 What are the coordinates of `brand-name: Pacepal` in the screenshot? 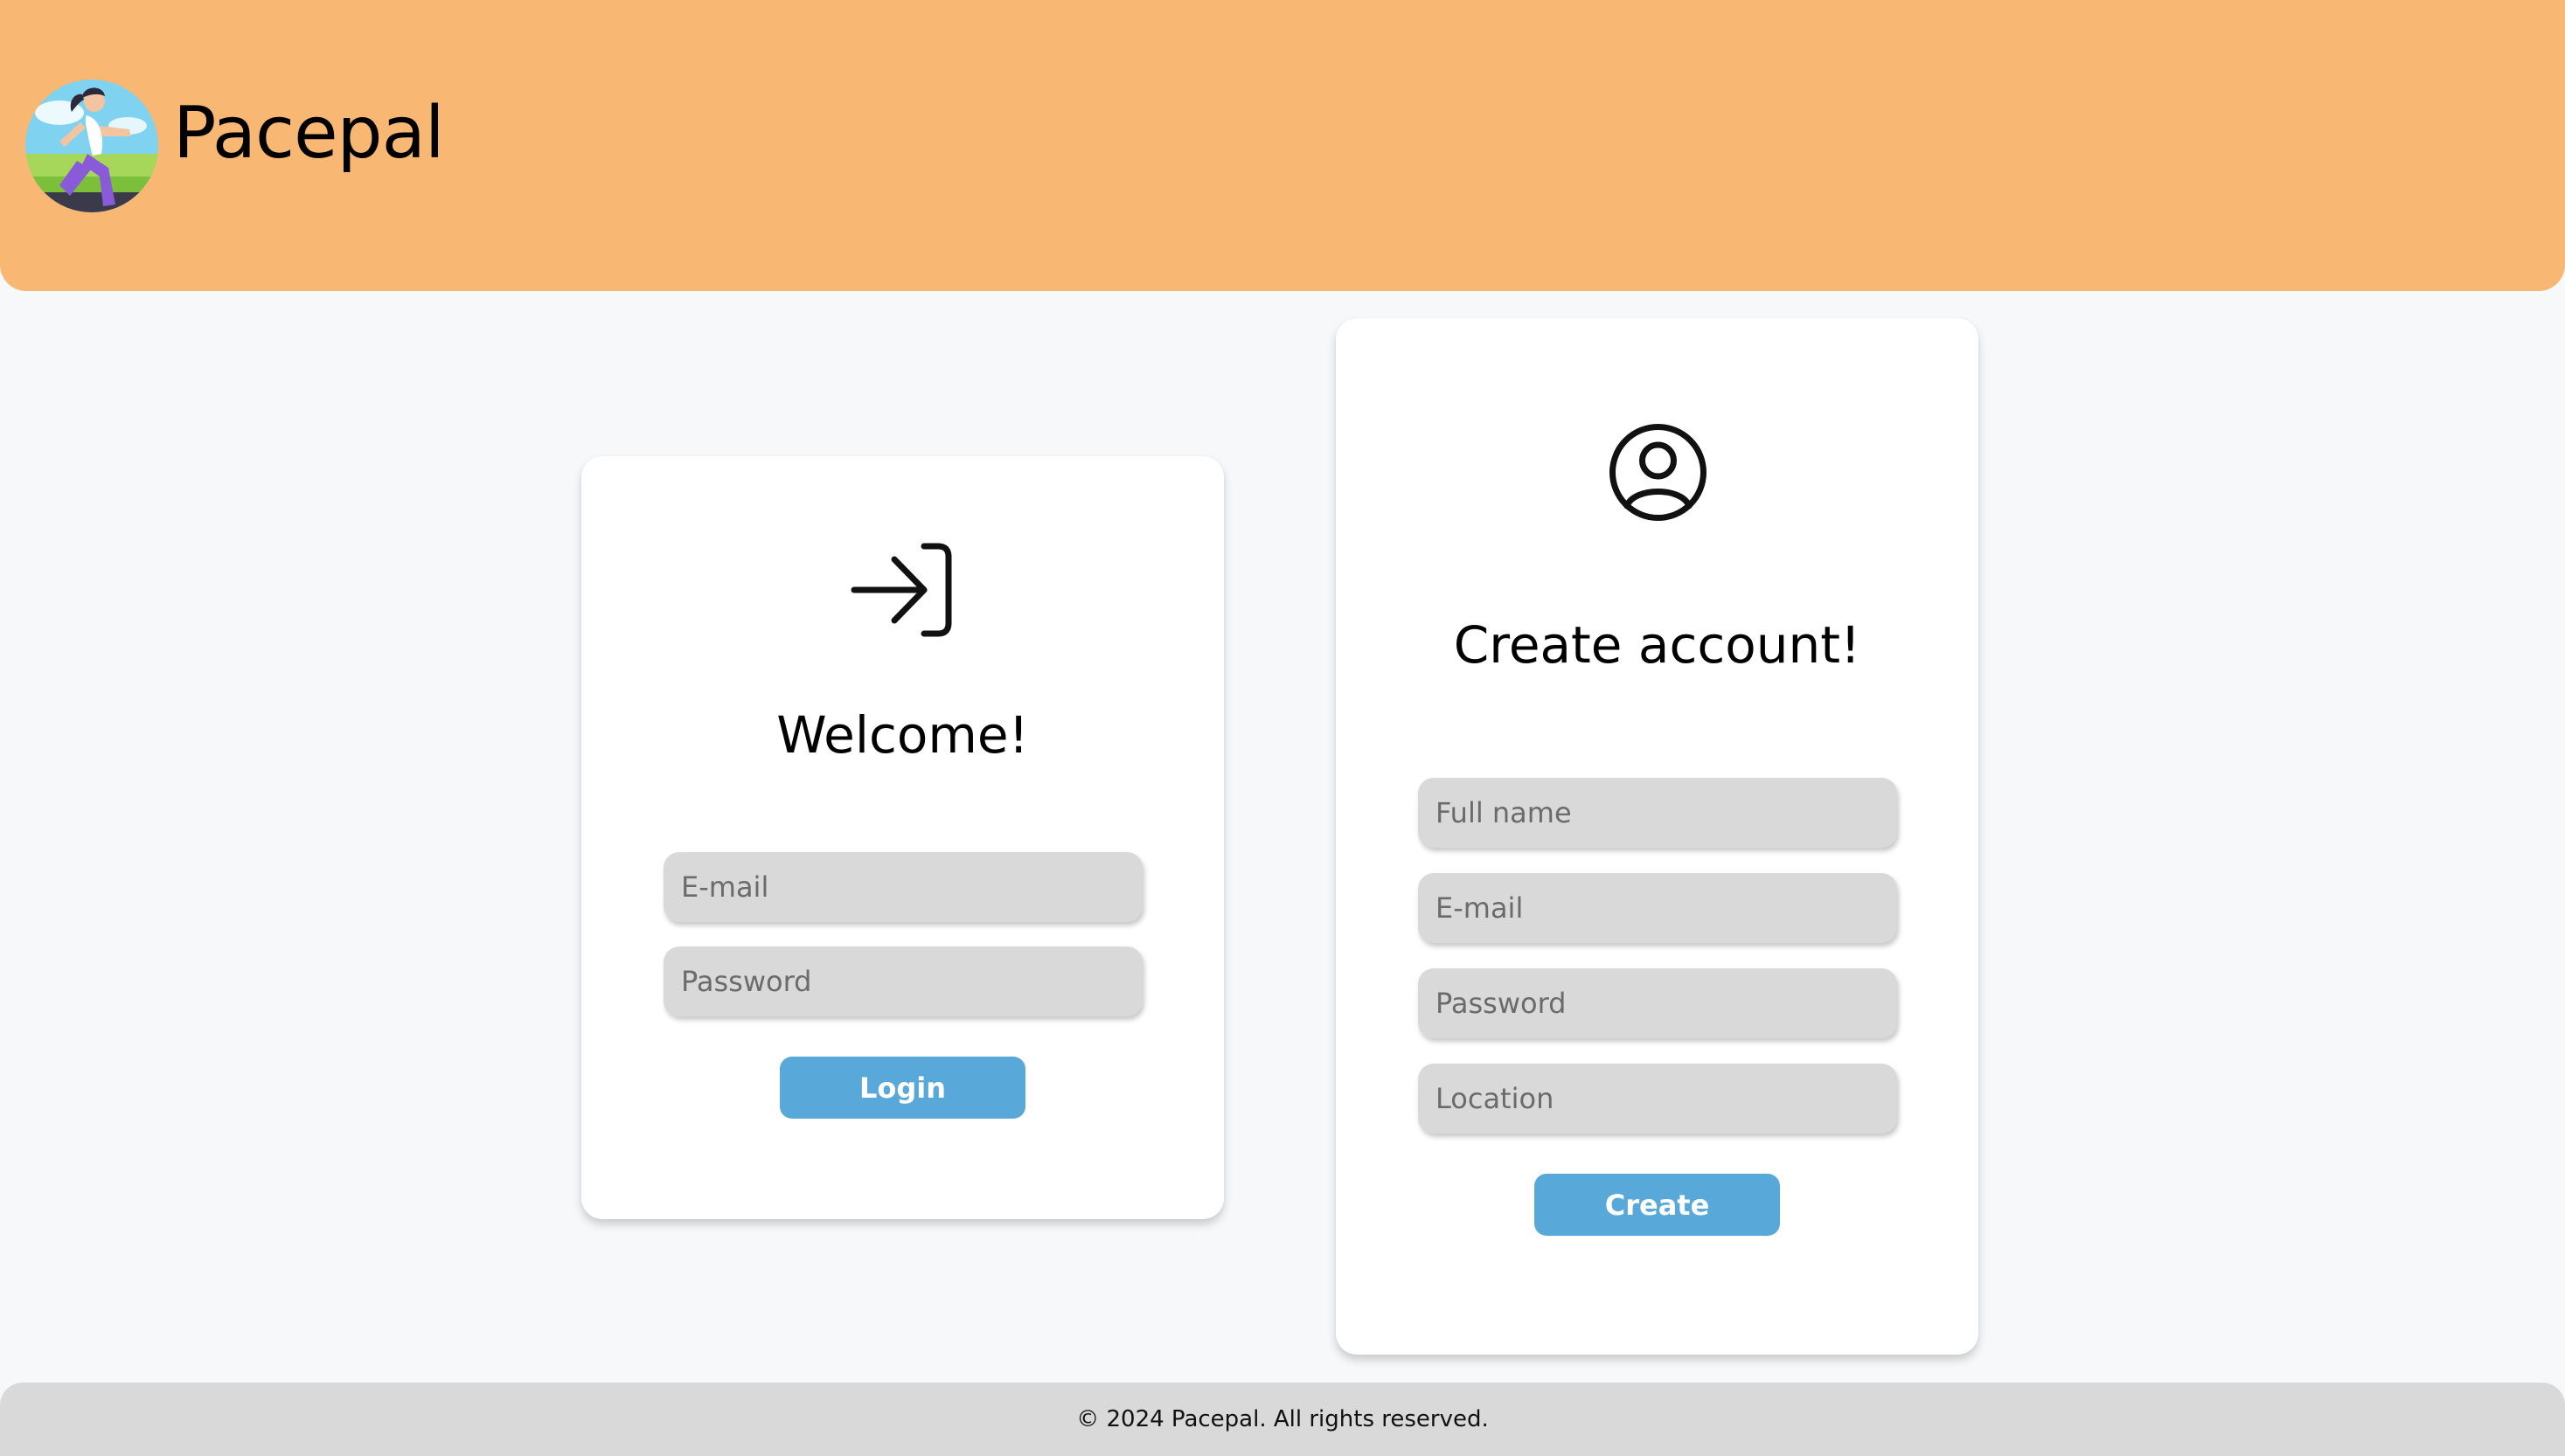 It's located at (309, 134).